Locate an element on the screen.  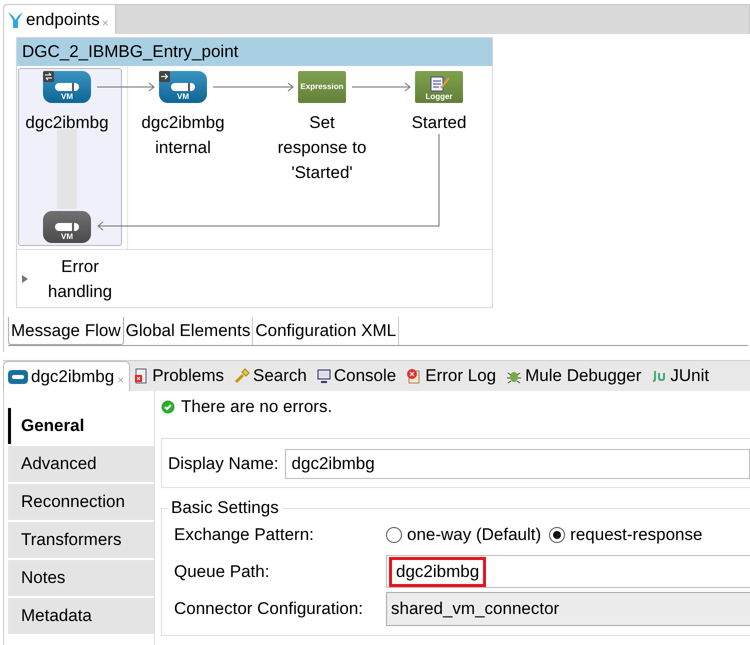
monitor-icon is located at coordinates (323, 376).